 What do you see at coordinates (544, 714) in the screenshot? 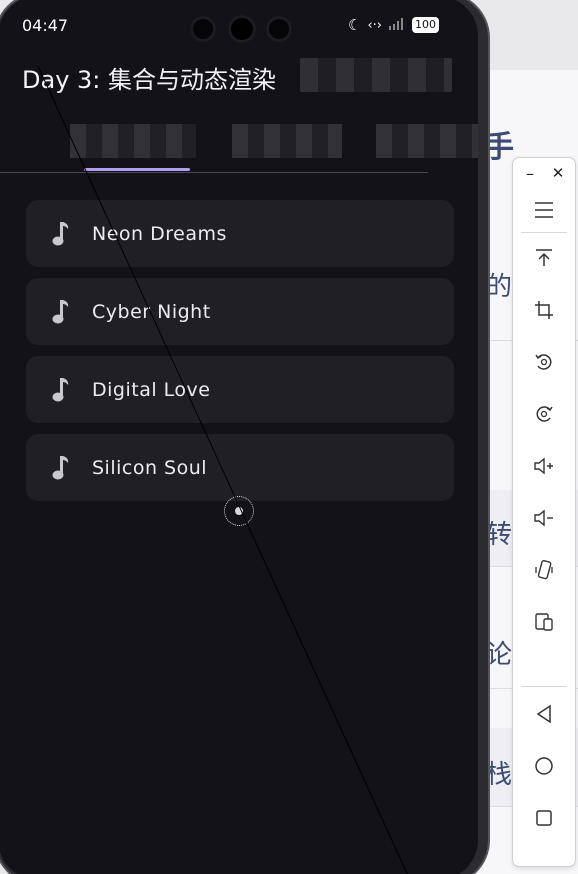
I see `back-icon` at bounding box center [544, 714].